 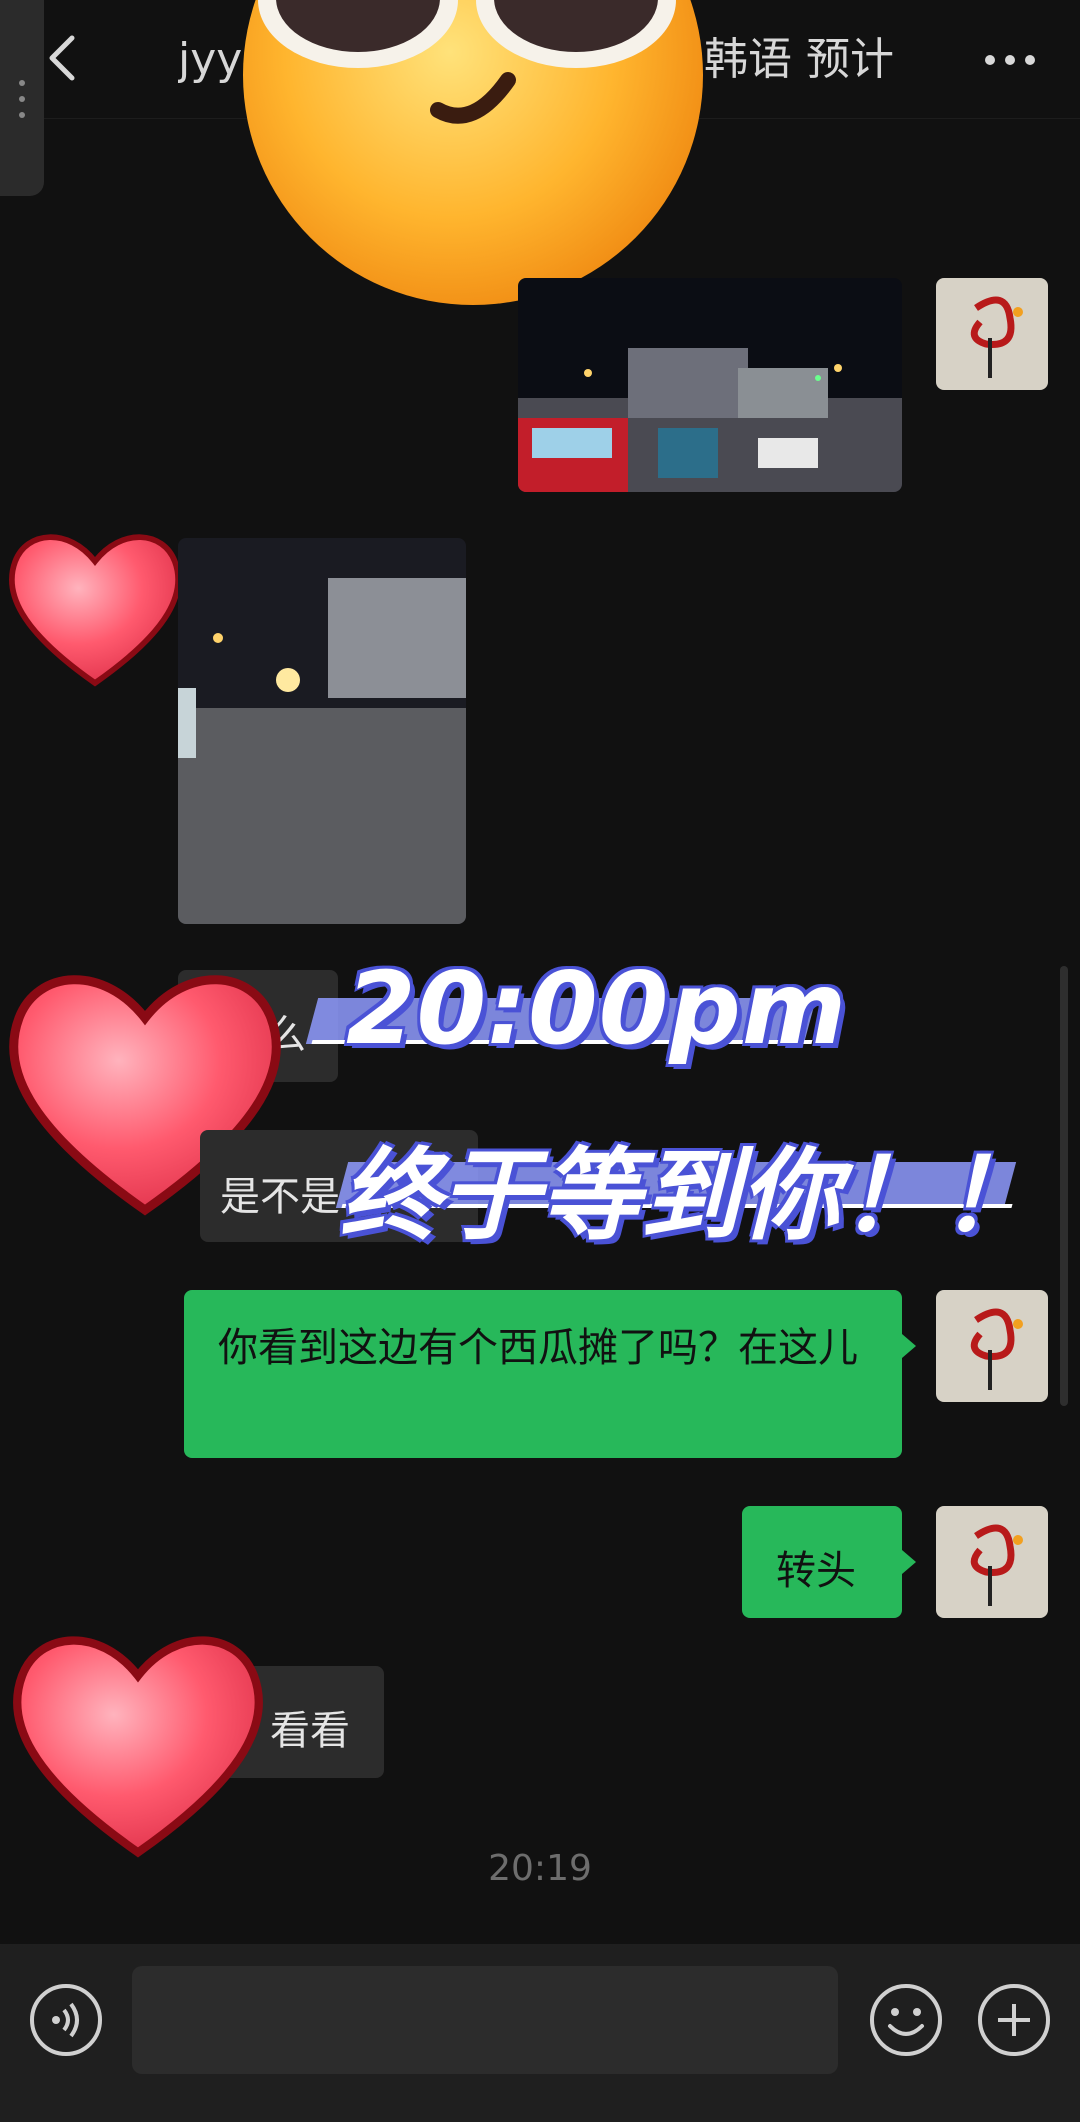 What do you see at coordinates (540, 1868) in the screenshot?
I see `message-timestamp: 20:19` at bounding box center [540, 1868].